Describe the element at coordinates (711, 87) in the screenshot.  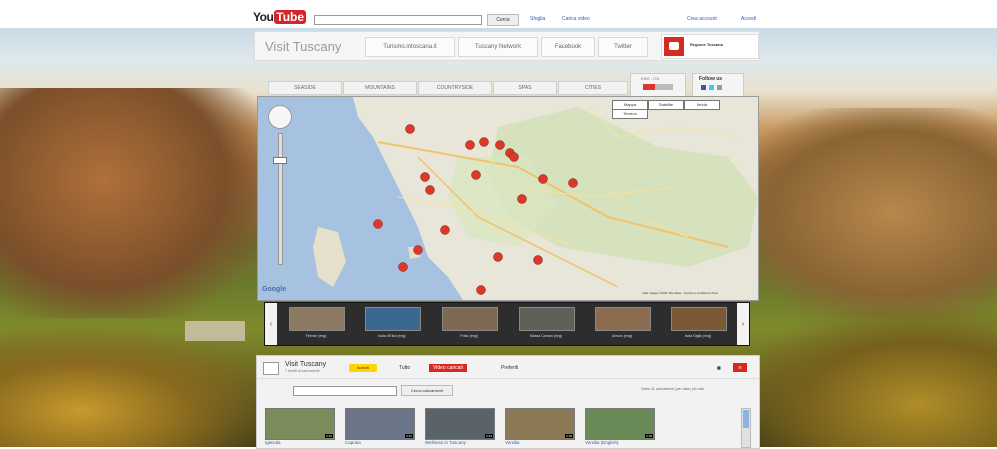
I see `twitter-icon` at that location.